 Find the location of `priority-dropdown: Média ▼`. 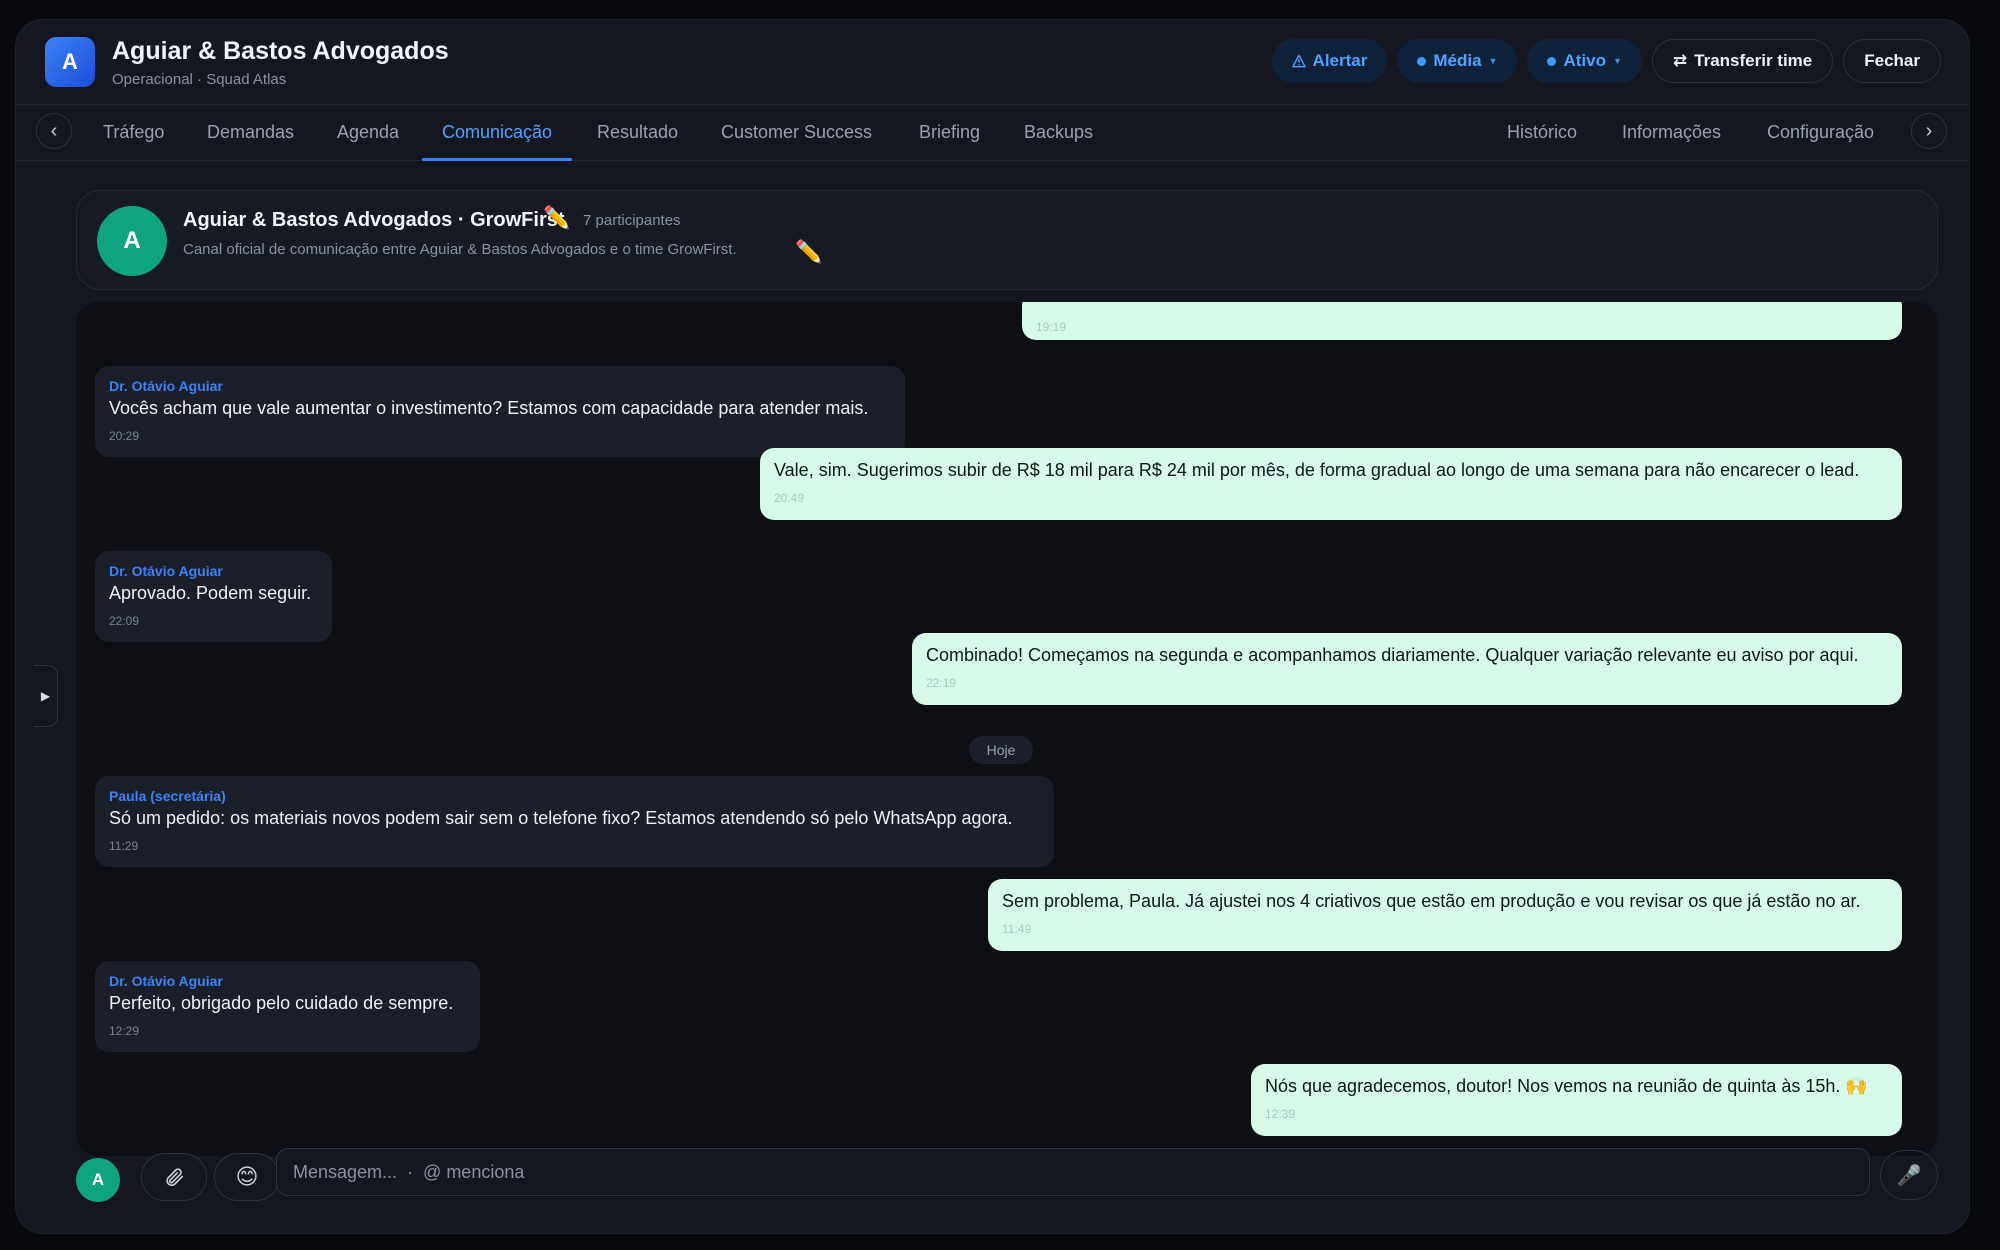

priority-dropdown: Média ▼ is located at coordinates (1457, 61).